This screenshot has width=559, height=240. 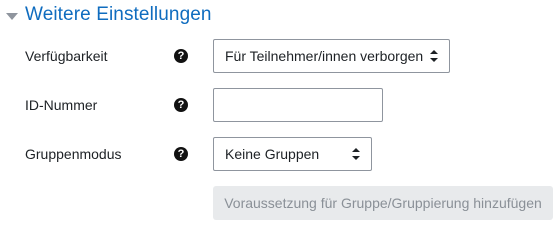 What do you see at coordinates (66, 56) in the screenshot?
I see `availability-label: Verfügbarkeit` at bounding box center [66, 56].